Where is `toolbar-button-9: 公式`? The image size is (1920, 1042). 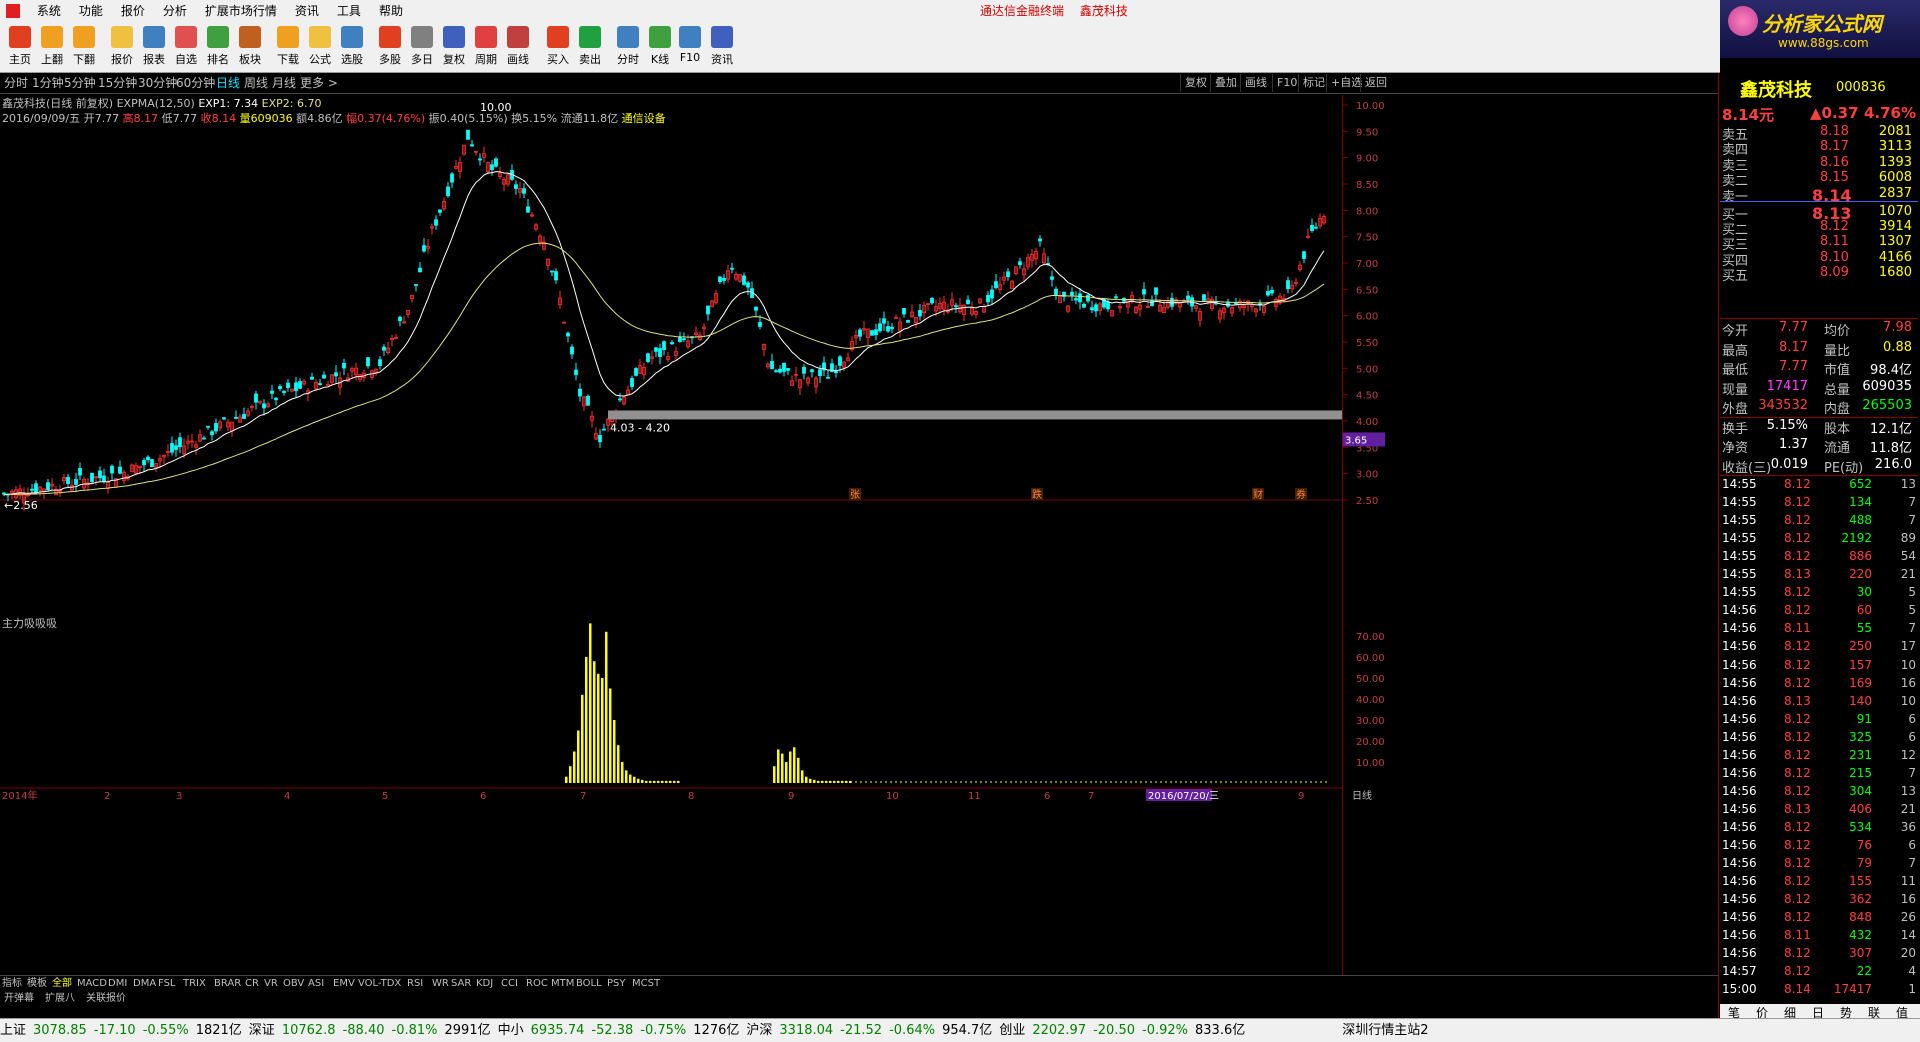
toolbar-button-9: 公式 is located at coordinates (320, 45).